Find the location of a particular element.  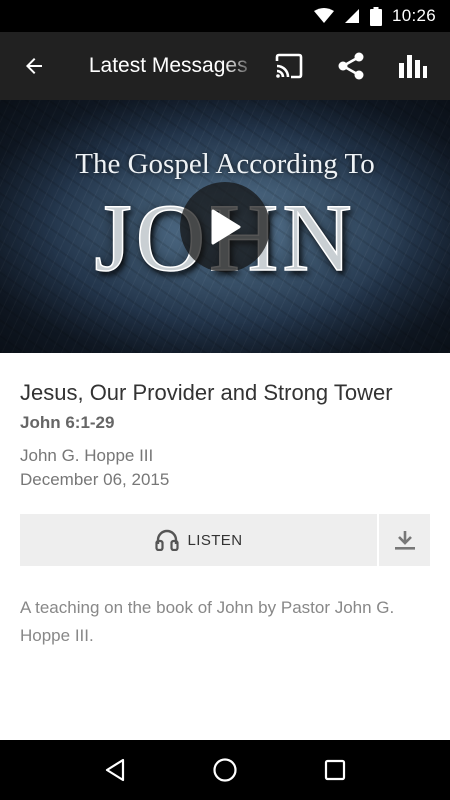

nav-recents-icon is located at coordinates (335, 770).